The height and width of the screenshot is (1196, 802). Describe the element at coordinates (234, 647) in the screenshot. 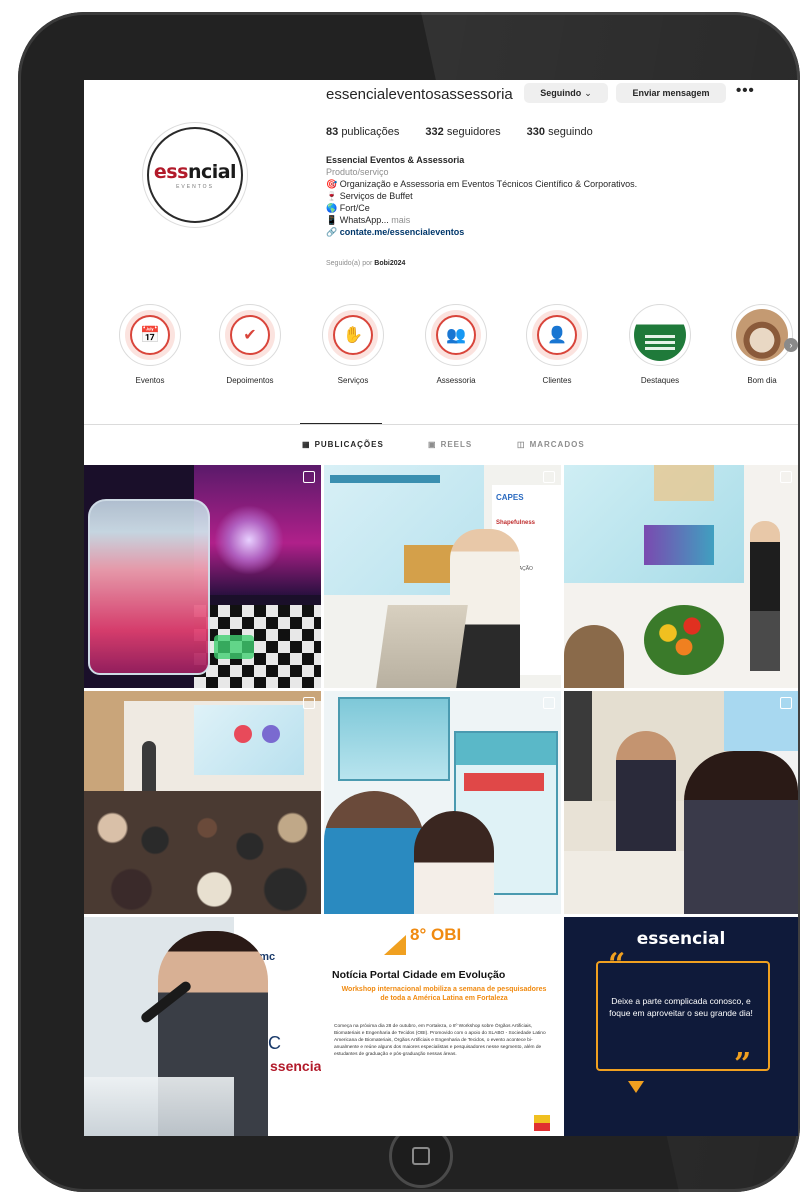

I see `green-light` at that location.